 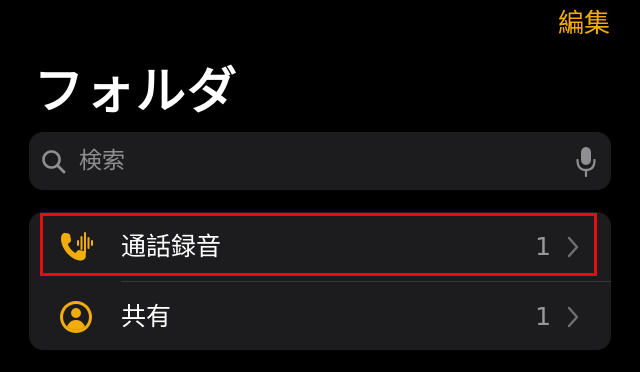 I want to click on page-title: フォルダ, so click(x=136, y=91).